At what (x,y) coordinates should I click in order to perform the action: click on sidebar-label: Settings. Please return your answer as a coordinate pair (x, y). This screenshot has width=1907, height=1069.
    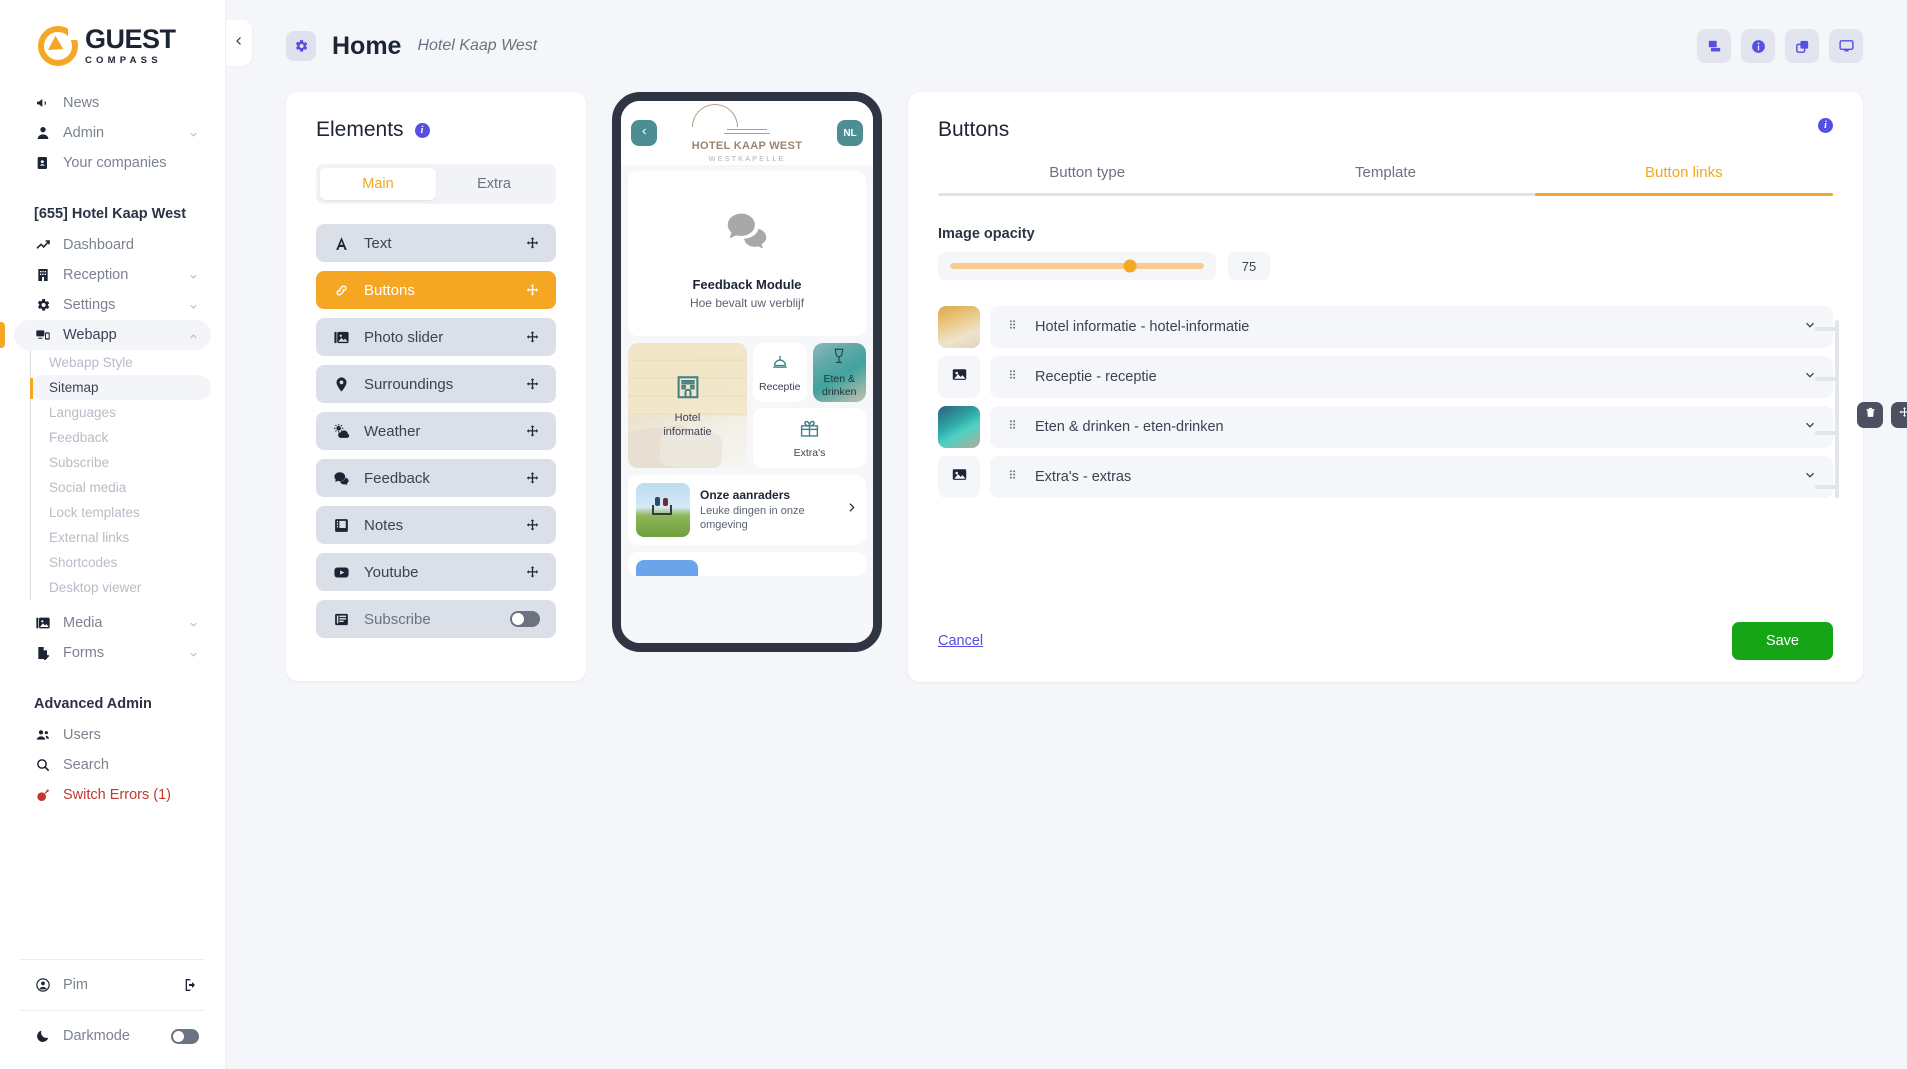
    Looking at the image, I should click on (89, 305).